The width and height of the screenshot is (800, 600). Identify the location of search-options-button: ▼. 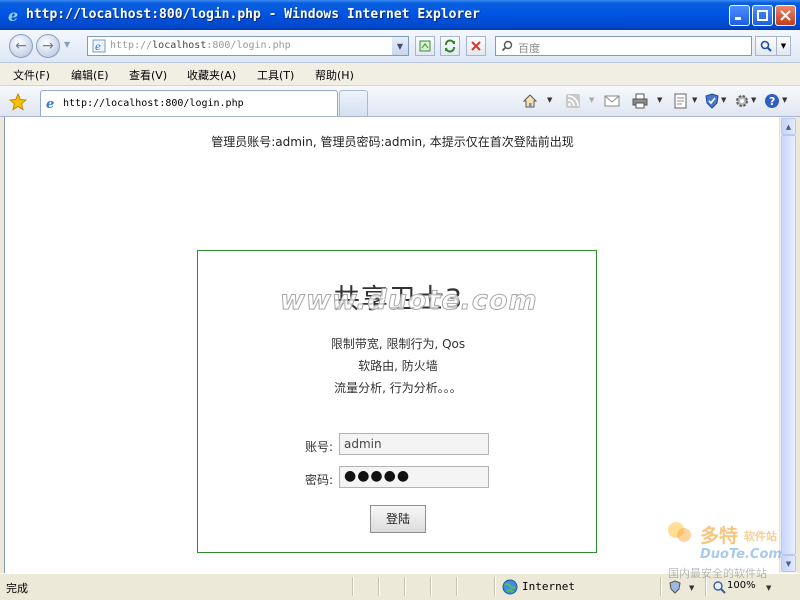
(784, 46).